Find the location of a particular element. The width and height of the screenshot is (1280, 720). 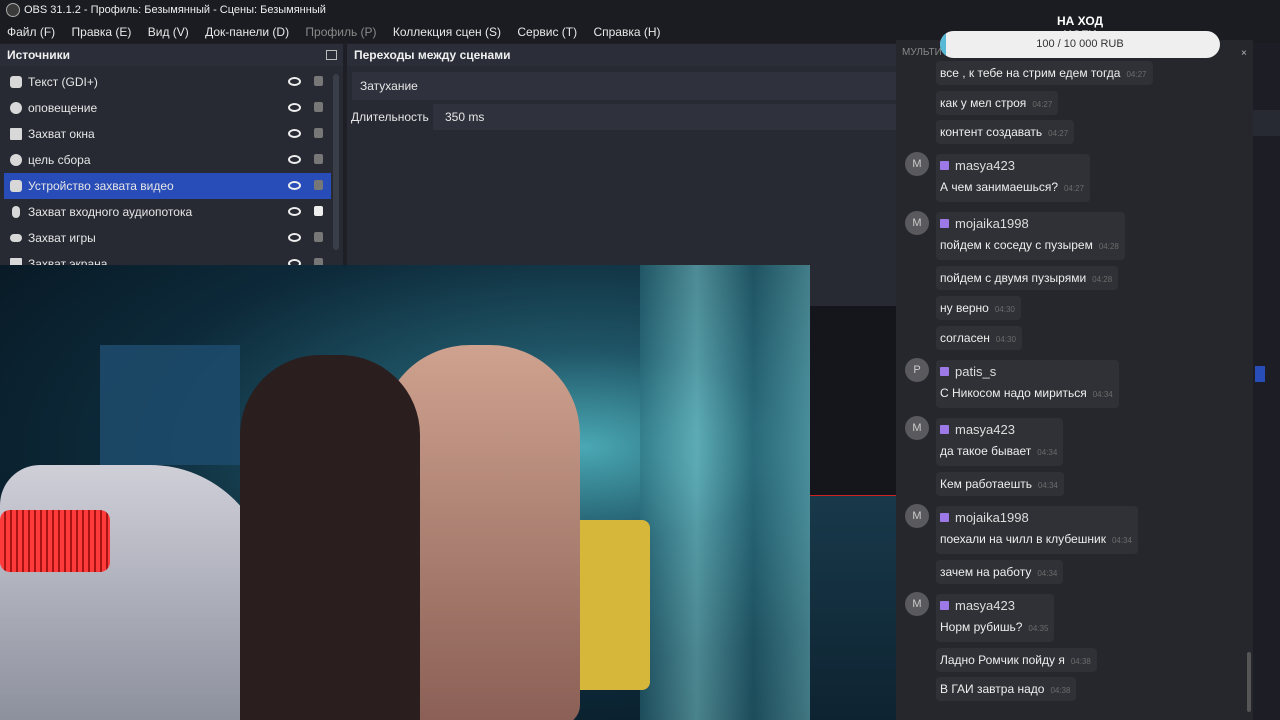

chat-message: Ладно Ромчик пойду я 04:38 is located at coordinates (1016, 660).